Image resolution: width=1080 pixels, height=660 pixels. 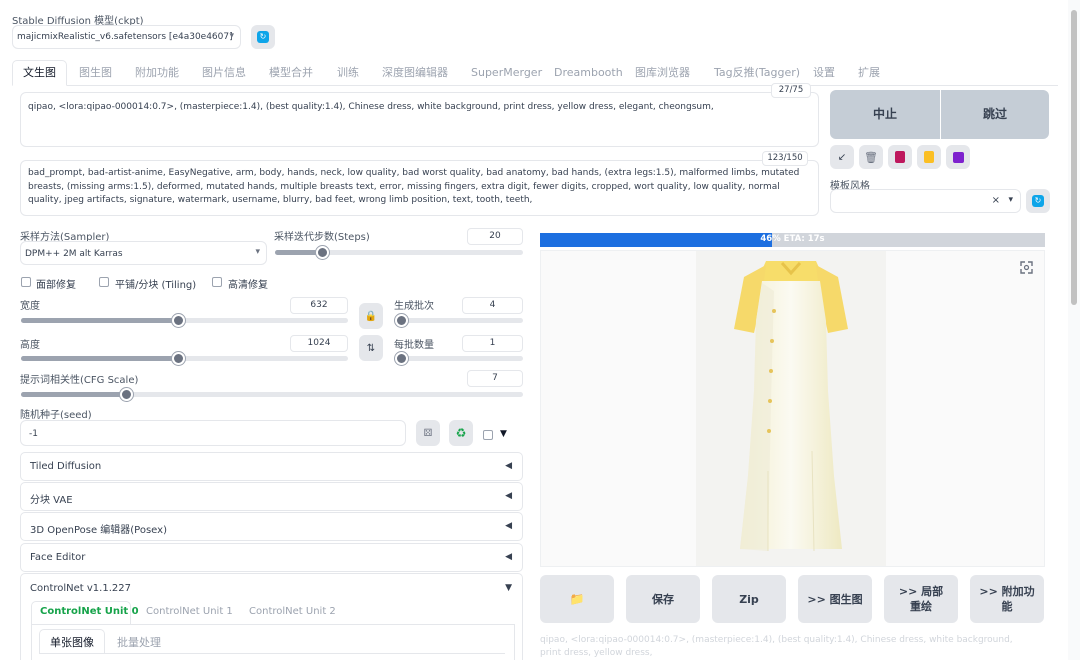 I want to click on swap-dimensions-button: ⇅, so click(x=371, y=348).